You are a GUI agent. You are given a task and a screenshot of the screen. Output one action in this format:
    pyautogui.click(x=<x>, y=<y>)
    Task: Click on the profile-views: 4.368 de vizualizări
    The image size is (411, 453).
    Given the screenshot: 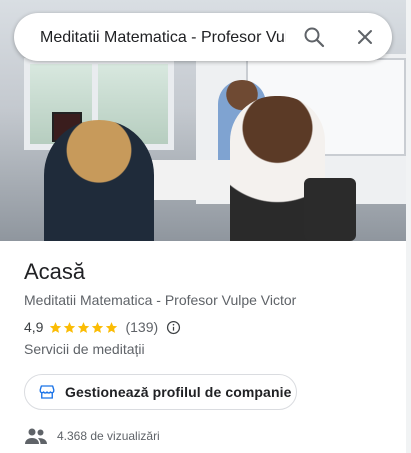 What is the action you would take?
    pyautogui.click(x=92, y=436)
    